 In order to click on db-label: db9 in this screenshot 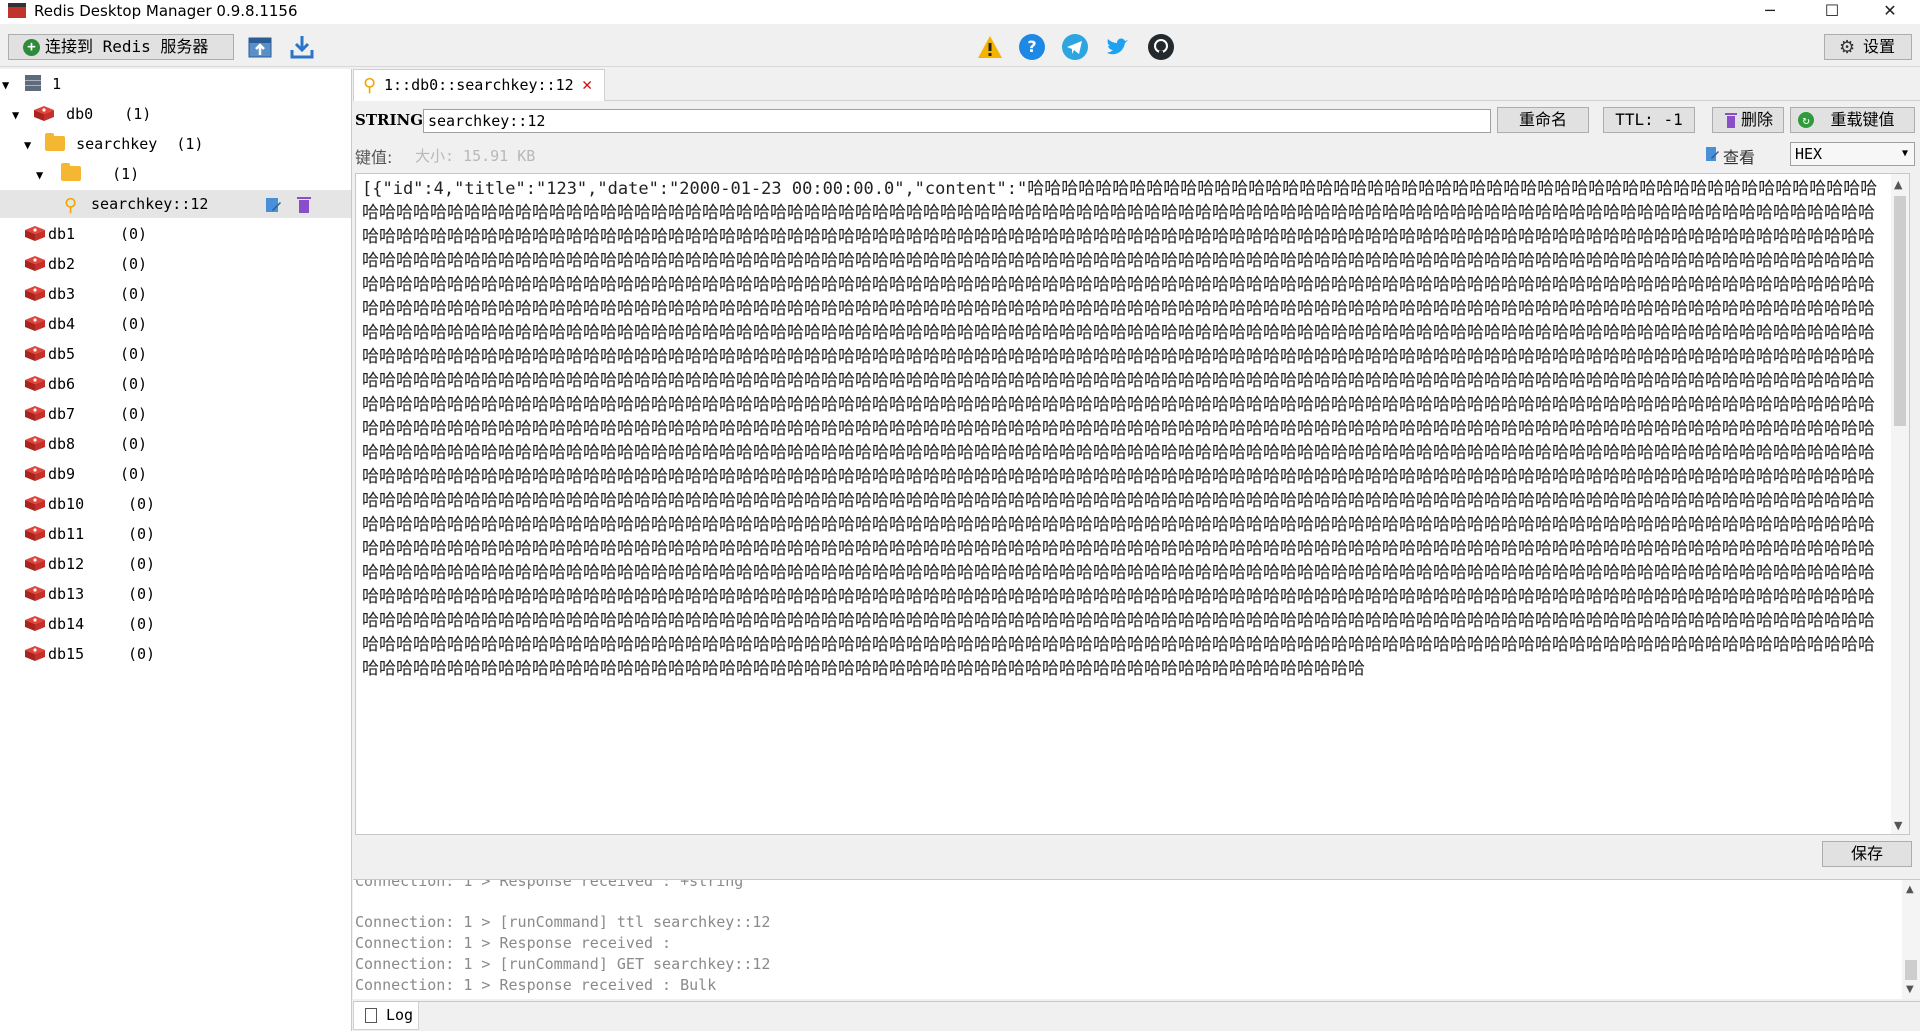, I will do `click(62, 474)`.